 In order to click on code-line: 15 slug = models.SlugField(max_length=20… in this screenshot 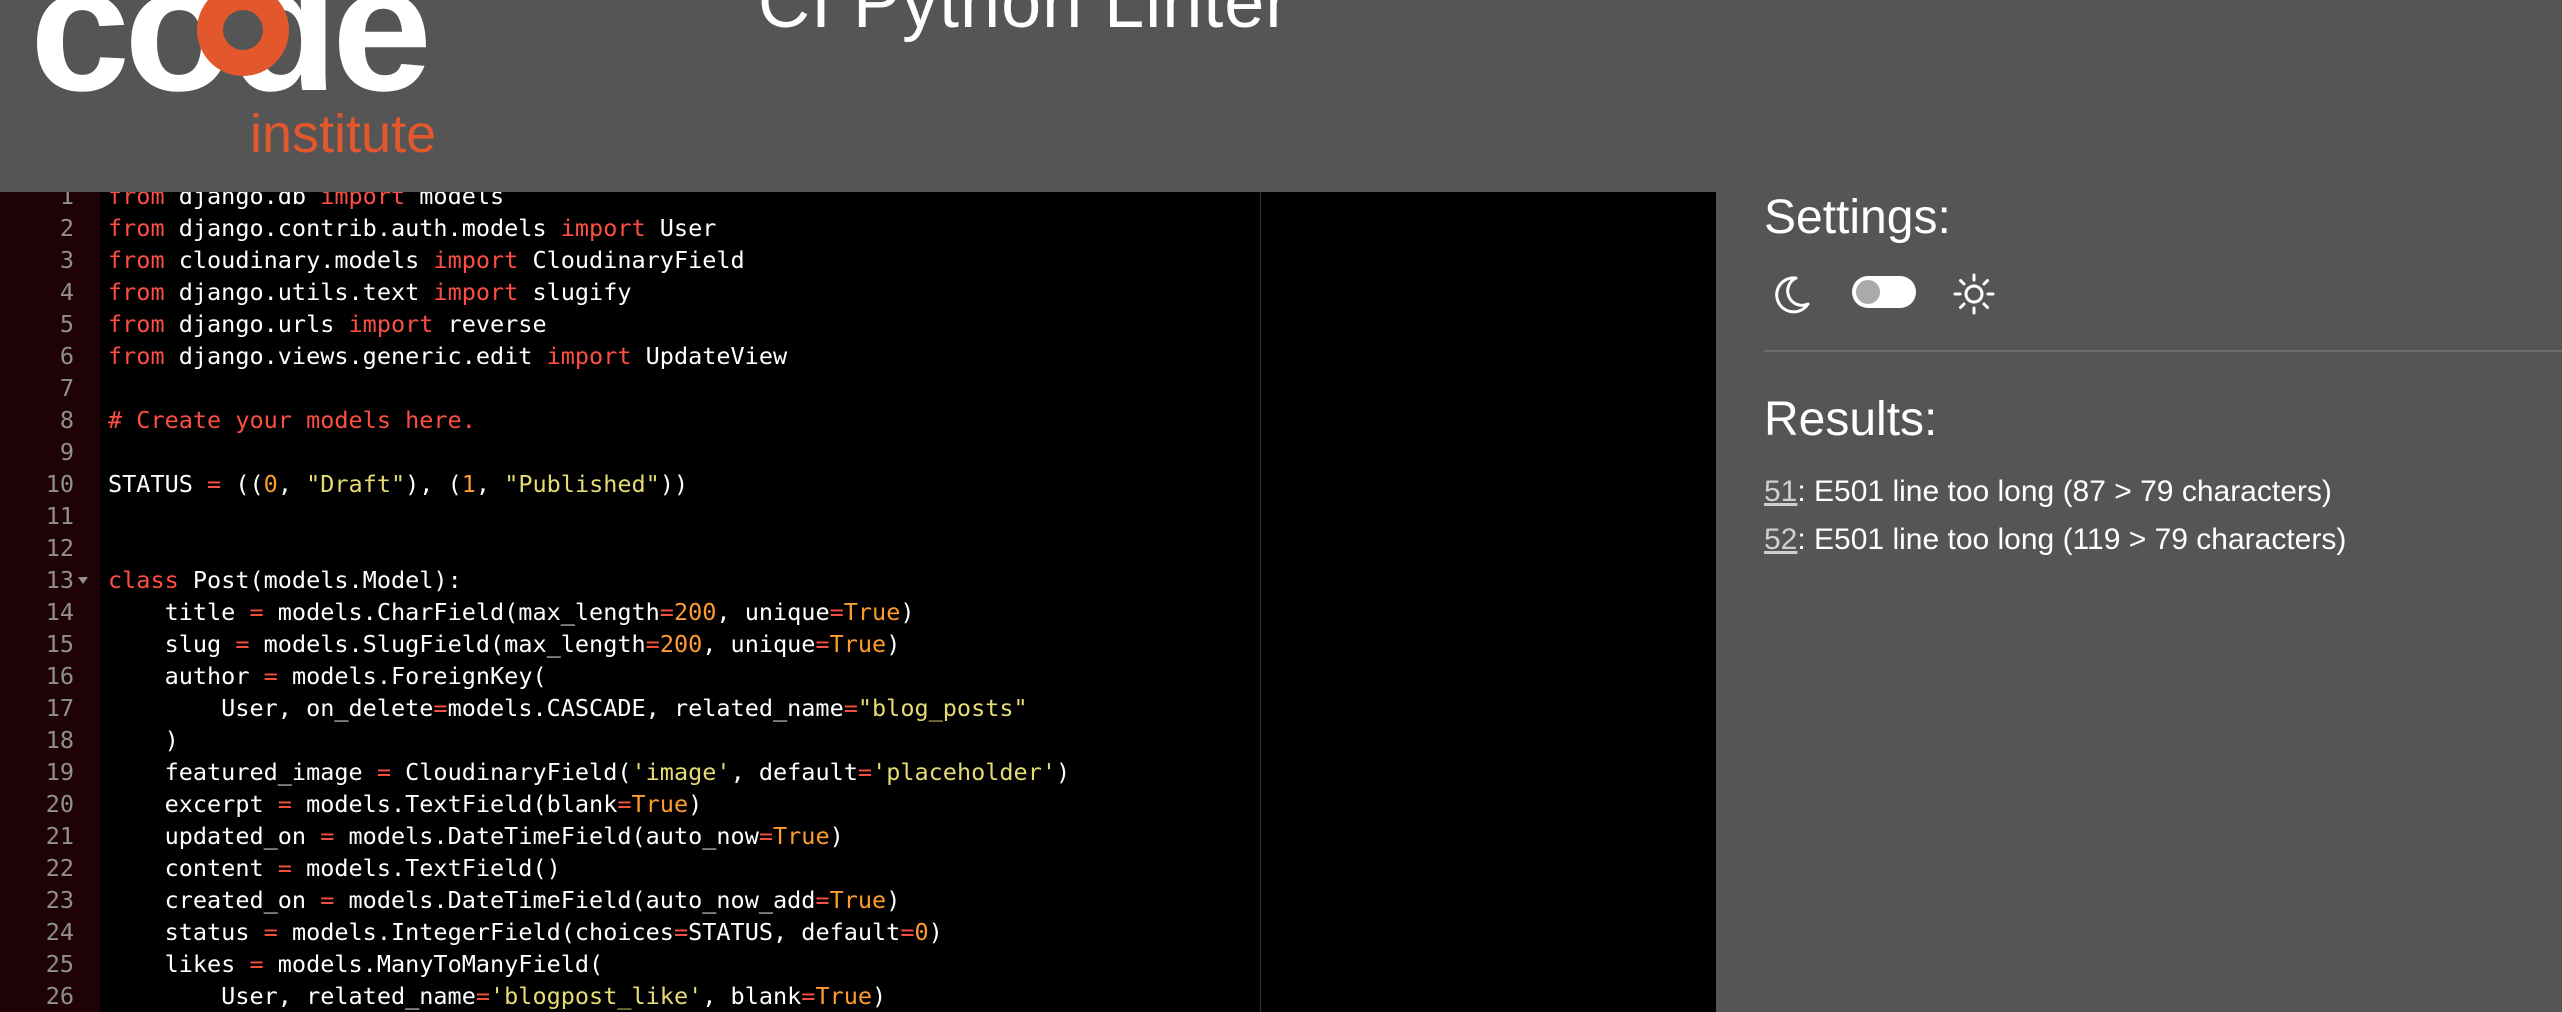, I will do `click(858, 644)`.